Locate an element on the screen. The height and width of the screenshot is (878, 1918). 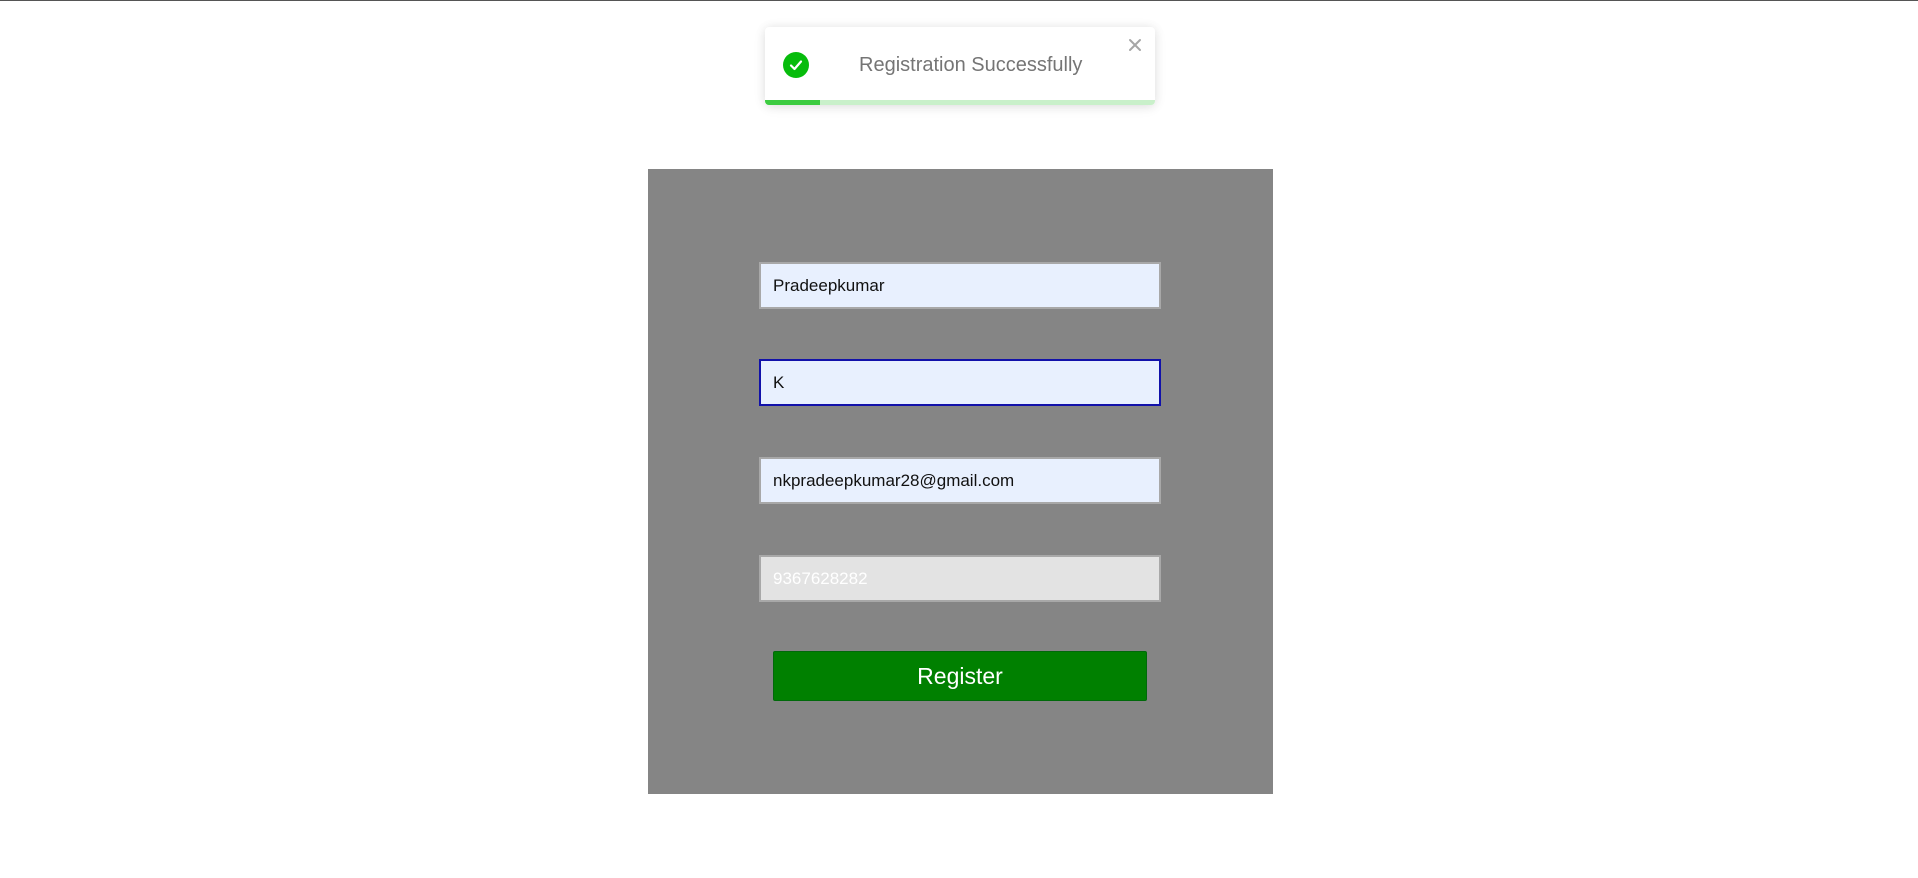
register-button: Register is located at coordinates (960, 676).